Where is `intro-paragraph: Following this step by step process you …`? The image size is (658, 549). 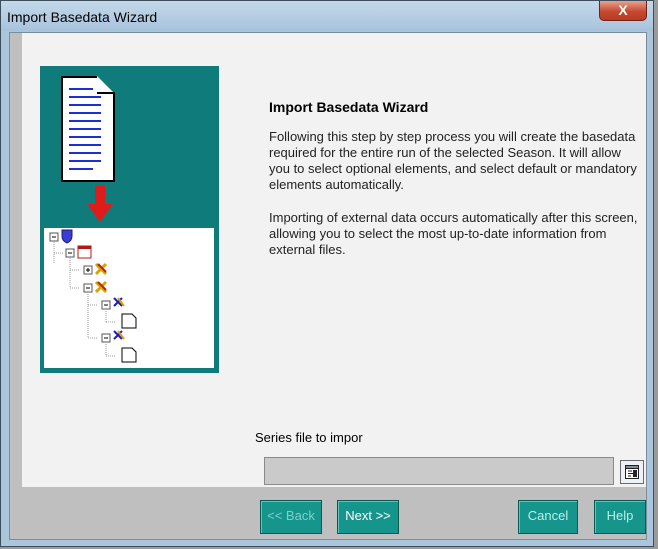 intro-paragraph: Following this step by step process you … is located at coordinates (453, 160).